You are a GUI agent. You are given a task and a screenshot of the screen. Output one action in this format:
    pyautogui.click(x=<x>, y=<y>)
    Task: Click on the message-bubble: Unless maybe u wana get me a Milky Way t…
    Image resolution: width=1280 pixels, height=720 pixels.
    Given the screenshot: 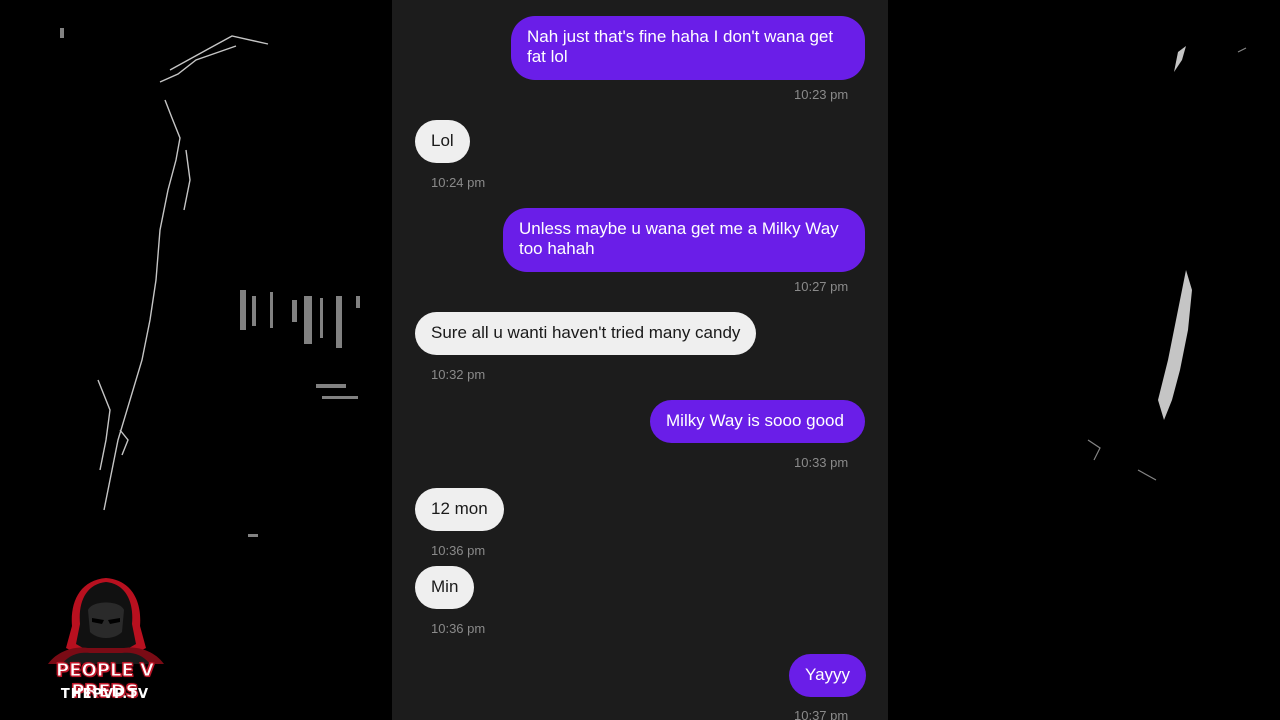 What is the action you would take?
    pyautogui.click(x=684, y=240)
    